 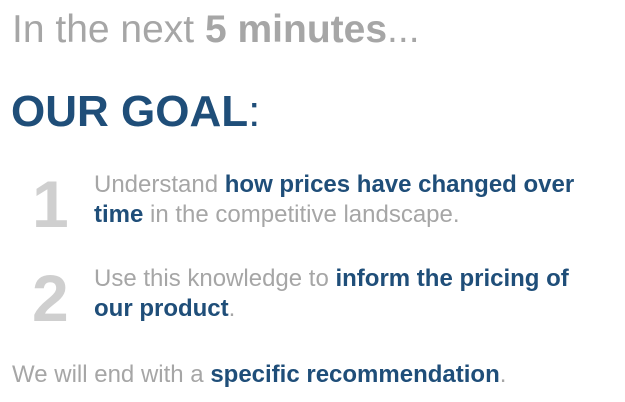 I want to click on intro-emphasis: 5 minutes, so click(x=296, y=29).